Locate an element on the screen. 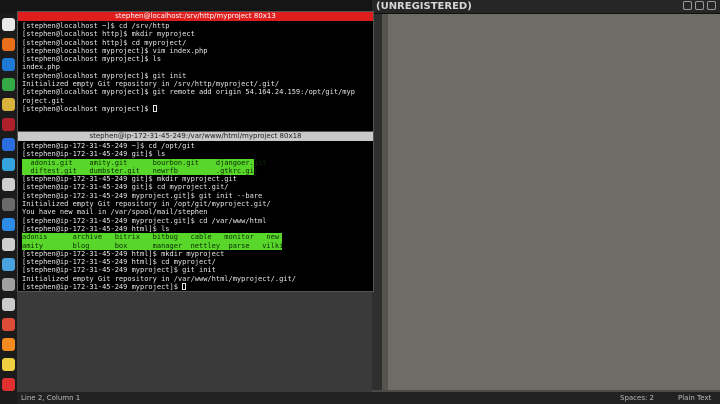 The height and width of the screenshot is (404, 720). editor-titlebar: (UNREGISTERED) is located at coordinates (546, 7).